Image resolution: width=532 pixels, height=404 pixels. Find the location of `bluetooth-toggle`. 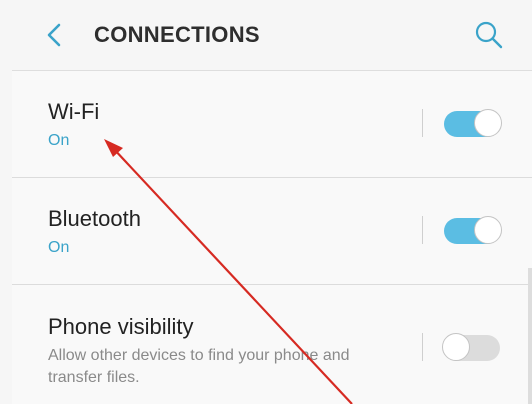

bluetooth-toggle is located at coordinates (473, 230).